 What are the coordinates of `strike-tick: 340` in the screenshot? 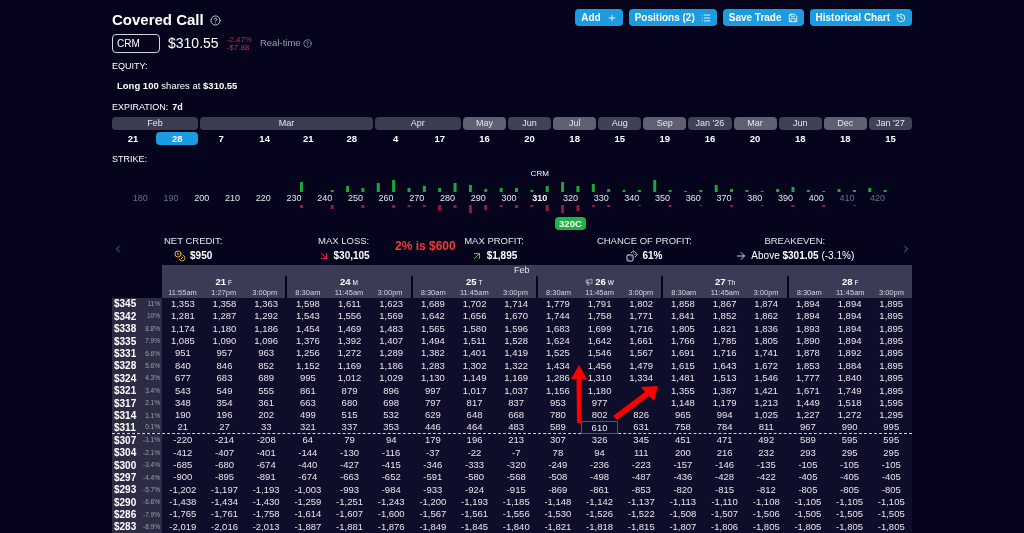 It's located at (632, 197).